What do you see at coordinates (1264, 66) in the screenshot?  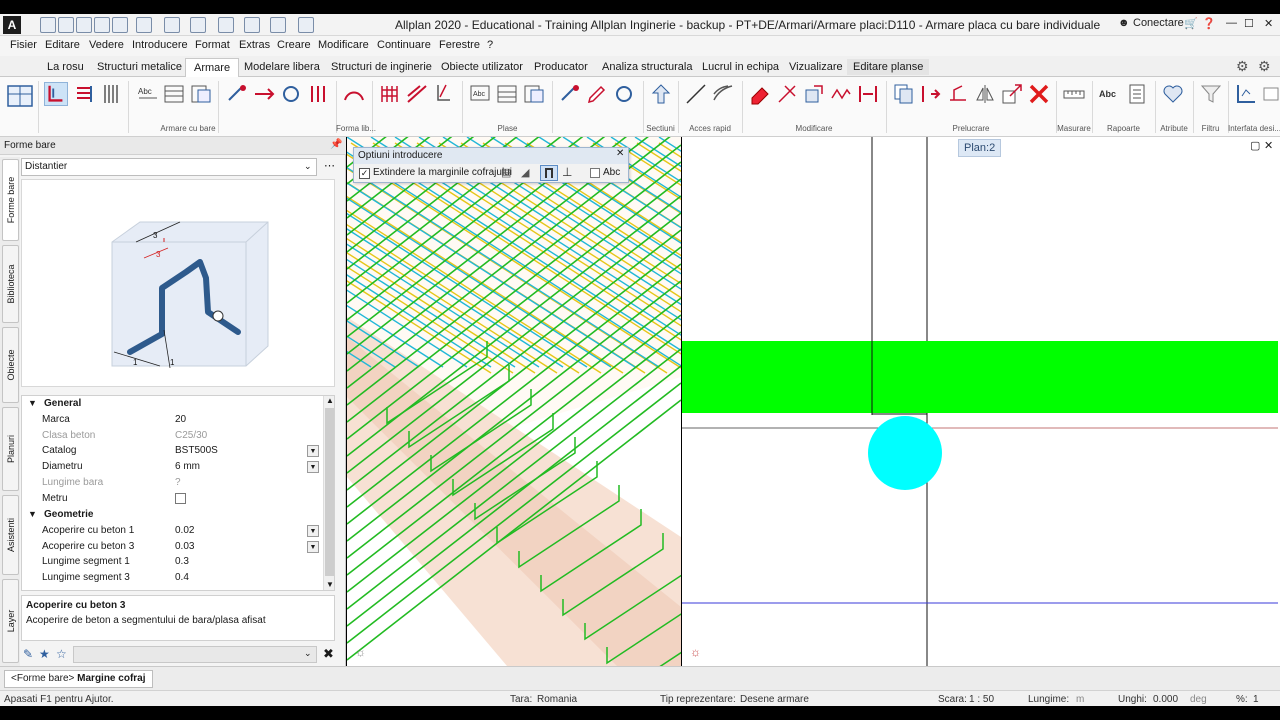 I see `settings2-icon: ⚙` at bounding box center [1264, 66].